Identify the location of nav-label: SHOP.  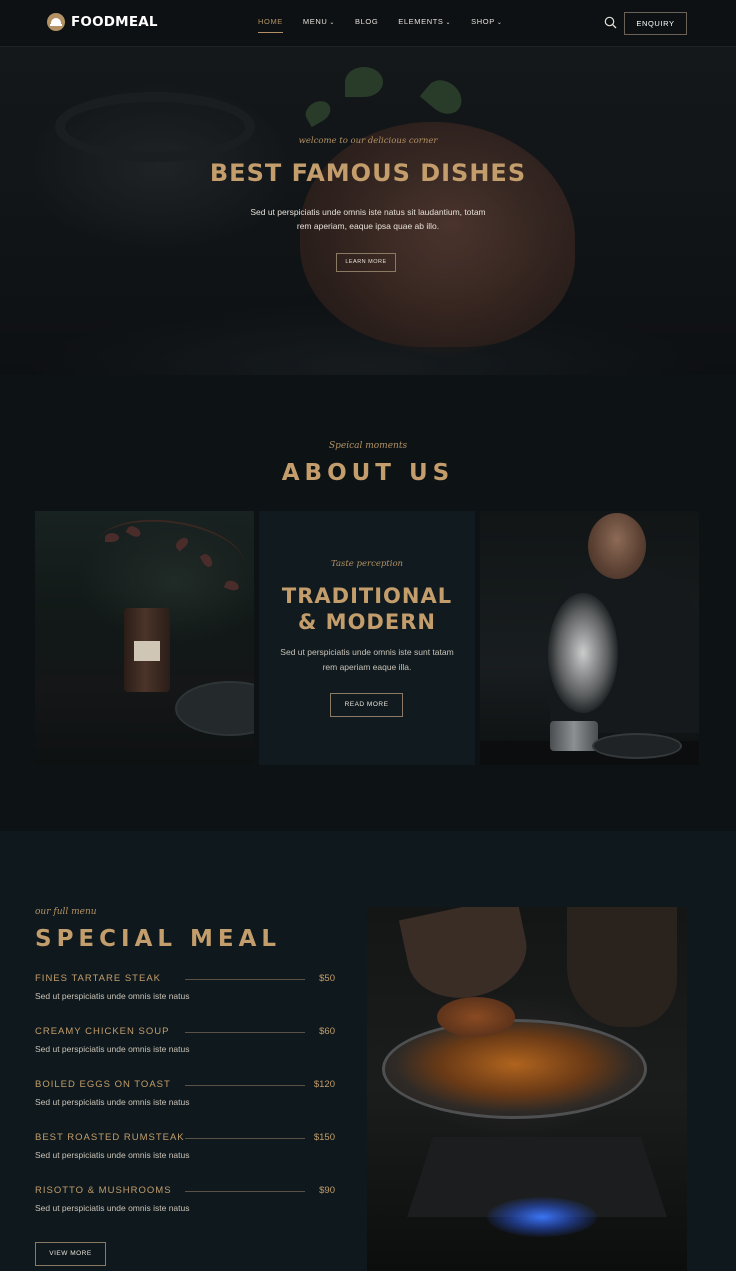
(483, 21).